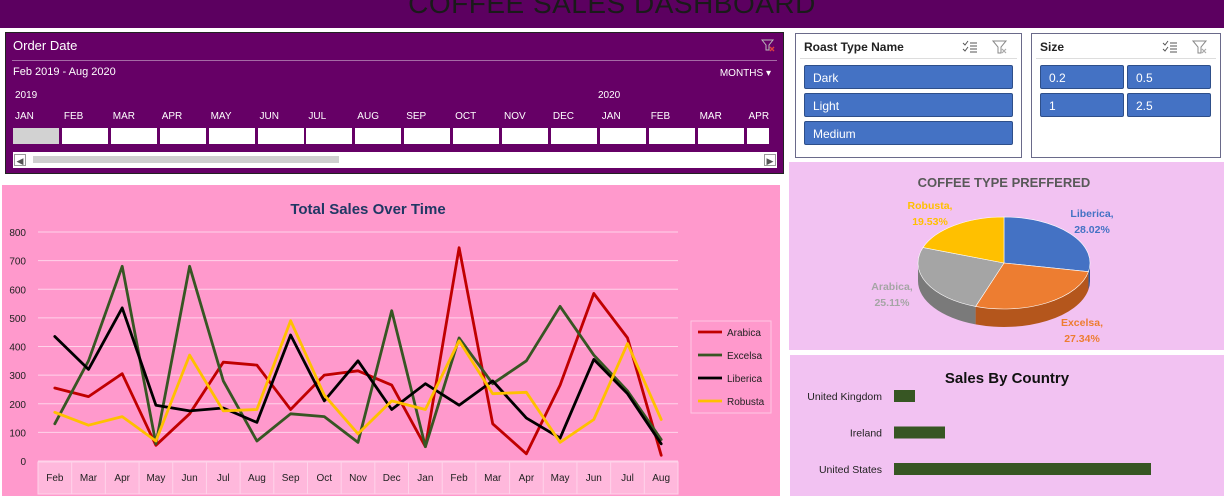 This screenshot has width=1224, height=501. I want to click on pie-data-label: 19.53%, so click(930, 222).